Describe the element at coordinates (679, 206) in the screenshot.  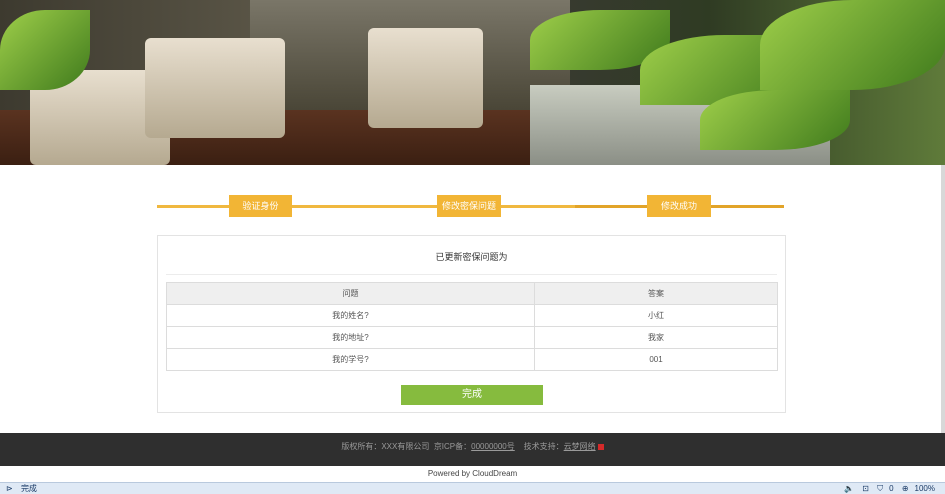
I see `step-modify-success: 修改成功` at that location.